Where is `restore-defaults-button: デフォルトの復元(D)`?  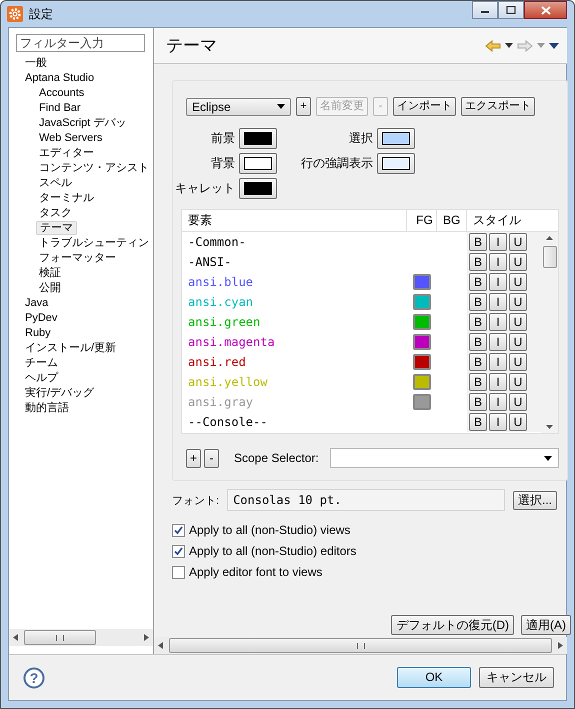
restore-defaults-button: デフォルトの復元(D) is located at coordinates (452, 625).